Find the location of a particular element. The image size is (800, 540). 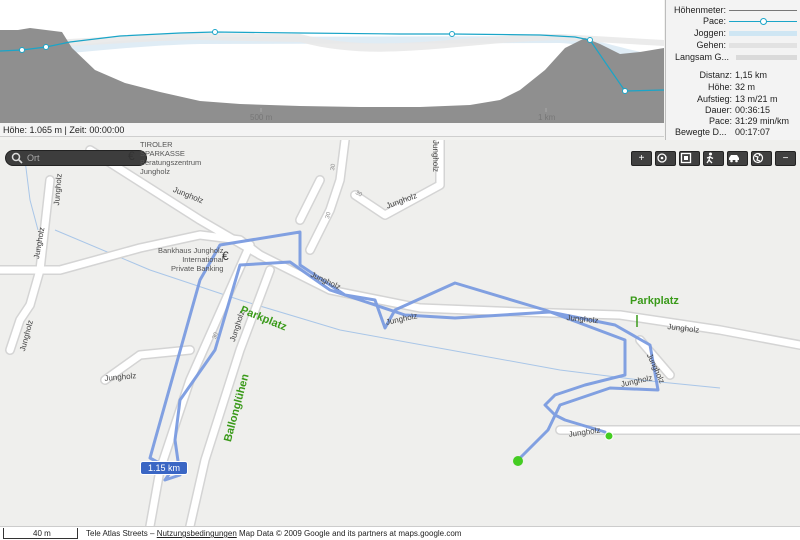

car-icon is located at coordinates (734, 159).